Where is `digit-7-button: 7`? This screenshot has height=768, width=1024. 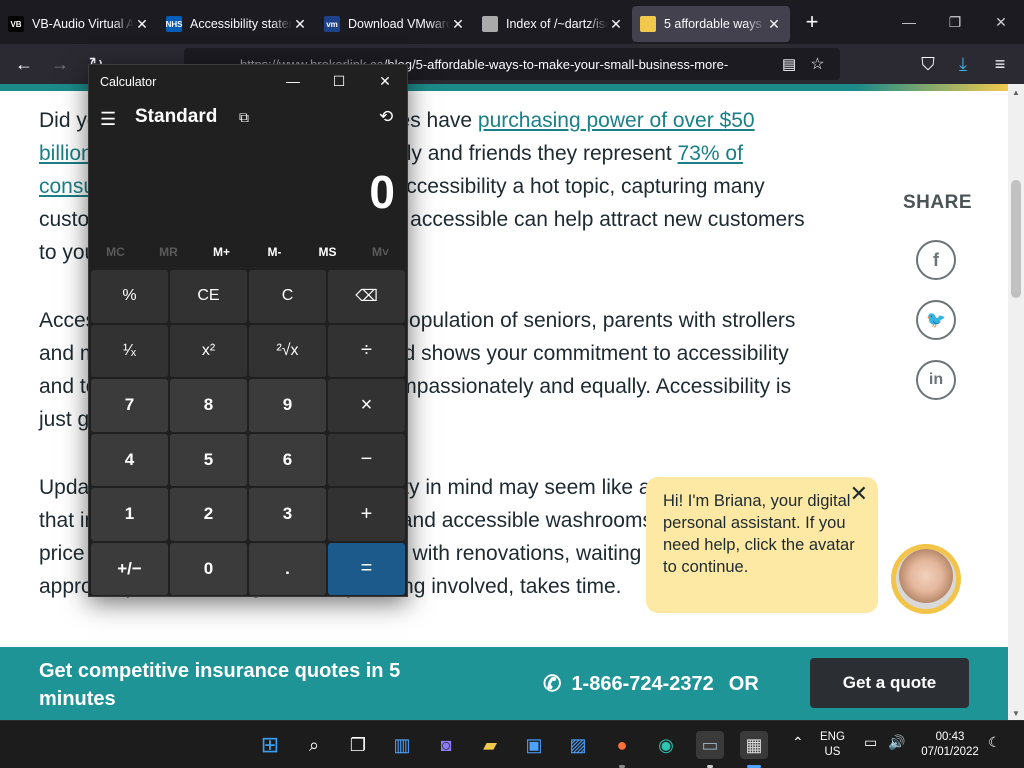 digit-7-button: 7 is located at coordinates (129, 405).